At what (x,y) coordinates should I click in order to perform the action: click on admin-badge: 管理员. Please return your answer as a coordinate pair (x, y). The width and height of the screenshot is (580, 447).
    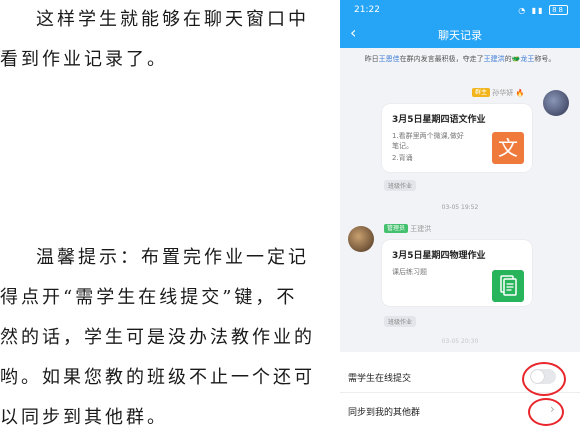
    Looking at the image, I should click on (396, 228).